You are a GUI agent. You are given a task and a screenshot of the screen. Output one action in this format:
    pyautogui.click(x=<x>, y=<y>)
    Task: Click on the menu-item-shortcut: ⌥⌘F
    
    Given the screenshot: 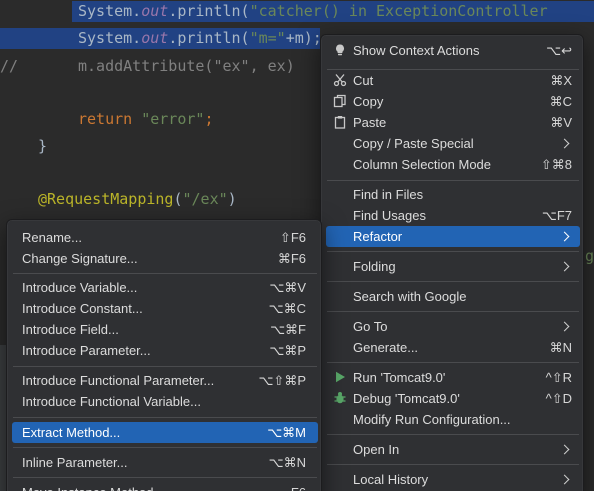 What is the action you would take?
    pyautogui.click(x=288, y=329)
    